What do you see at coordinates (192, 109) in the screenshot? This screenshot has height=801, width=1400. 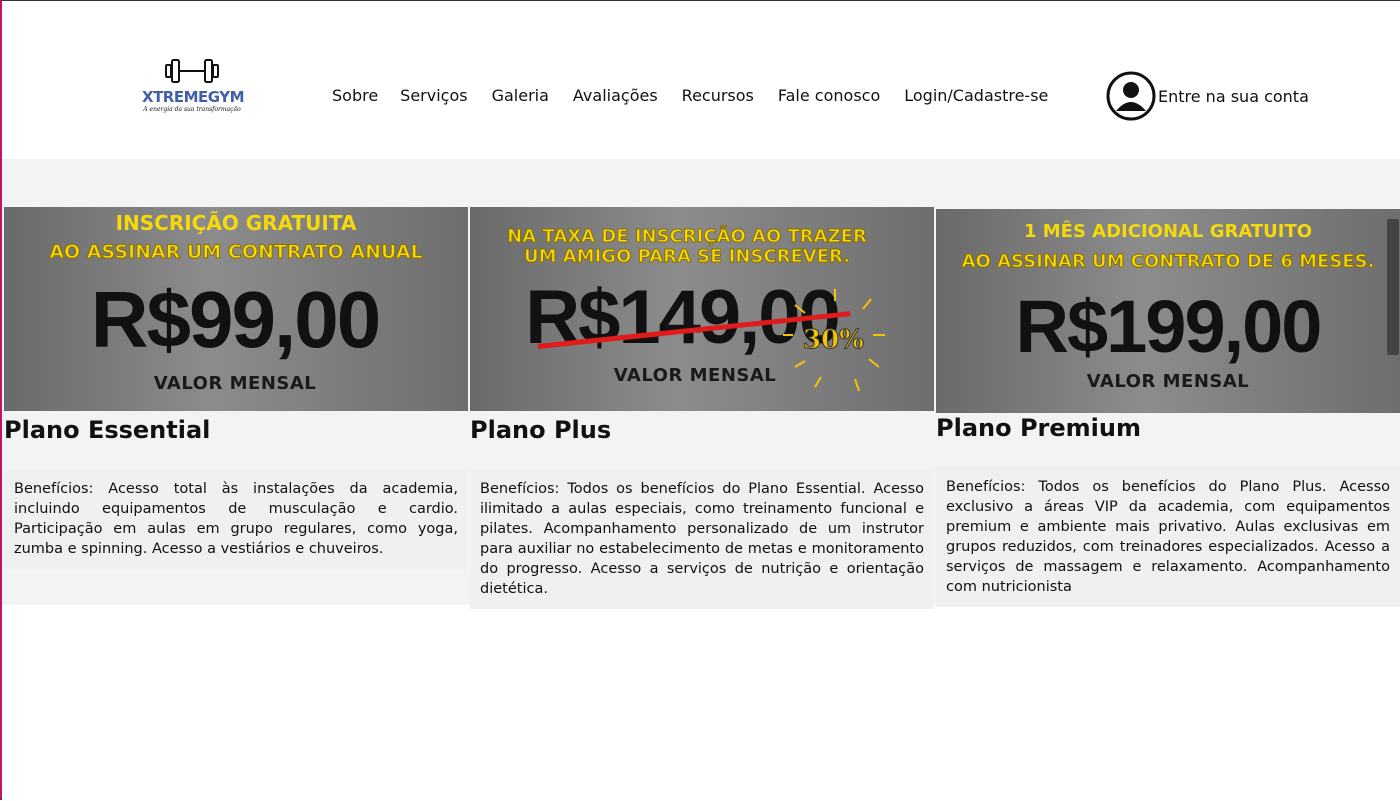 I see `brand-tagline: A energia da sua transformação` at bounding box center [192, 109].